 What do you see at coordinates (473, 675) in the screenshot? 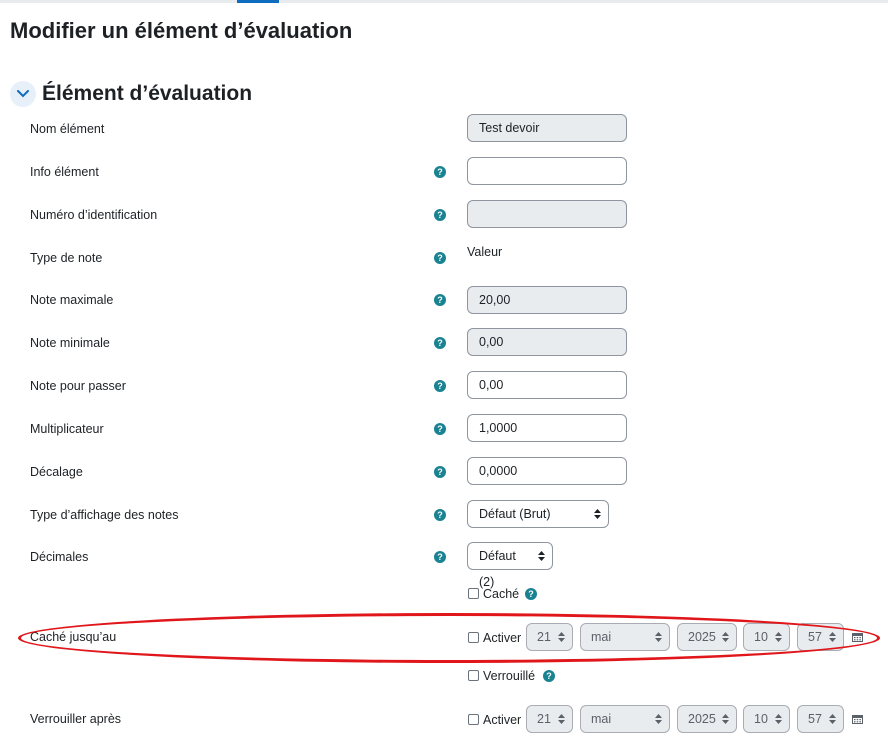
I see `locked-checkbox` at bounding box center [473, 675].